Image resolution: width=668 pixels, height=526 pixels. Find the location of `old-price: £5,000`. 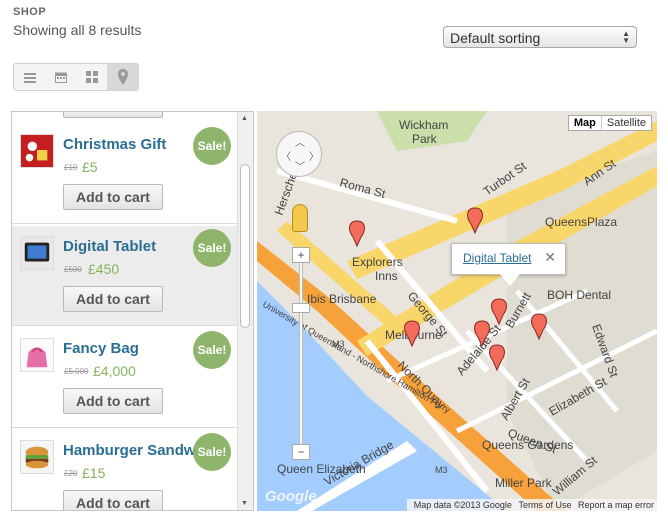

old-price: £5,000 is located at coordinates (76, 371).